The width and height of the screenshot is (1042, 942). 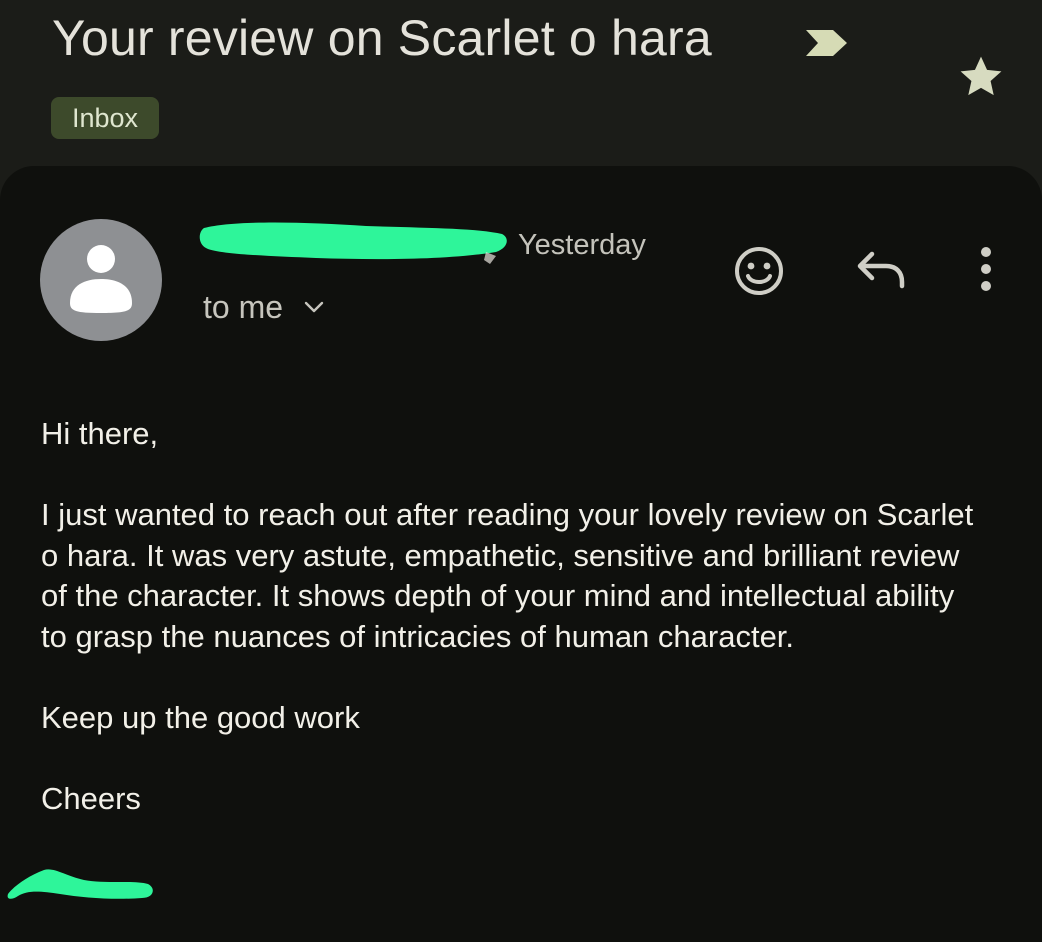 I want to click on avatar, so click(x=101, y=280).